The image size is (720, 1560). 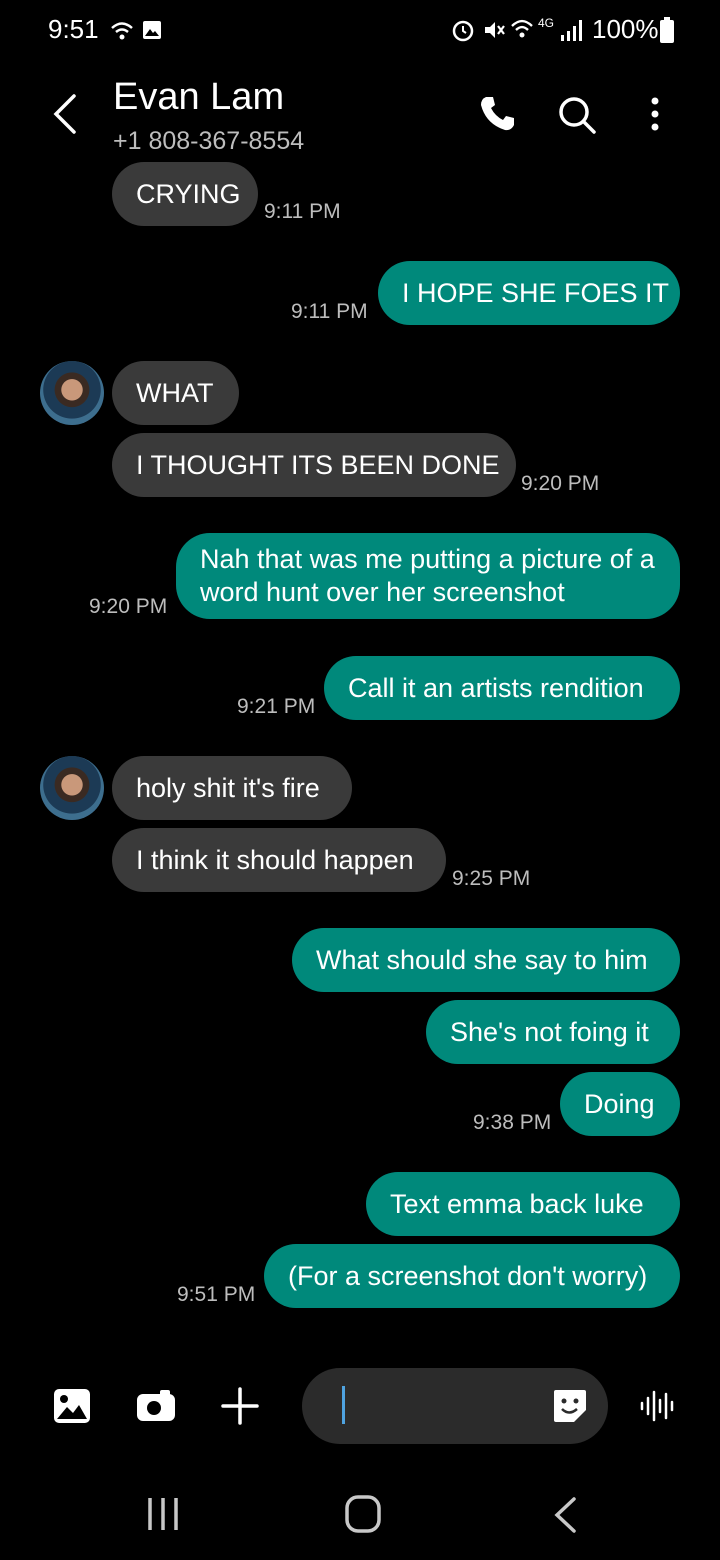 I want to click on battery-icon, so click(x=667, y=30).